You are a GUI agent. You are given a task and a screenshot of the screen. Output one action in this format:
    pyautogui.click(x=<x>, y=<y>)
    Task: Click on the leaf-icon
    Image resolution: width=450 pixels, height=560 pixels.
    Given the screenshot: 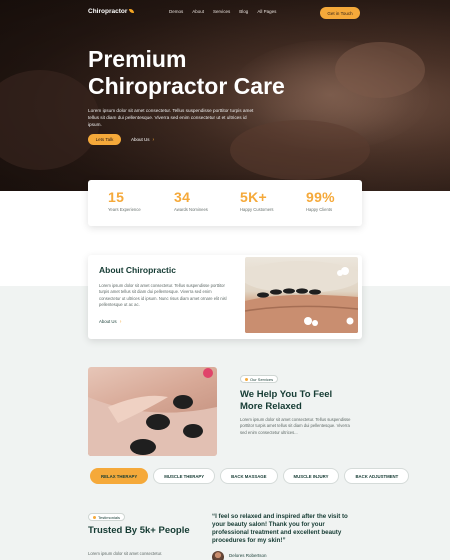 What is the action you would take?
    pyautogui.click(x=132, y=11)
    